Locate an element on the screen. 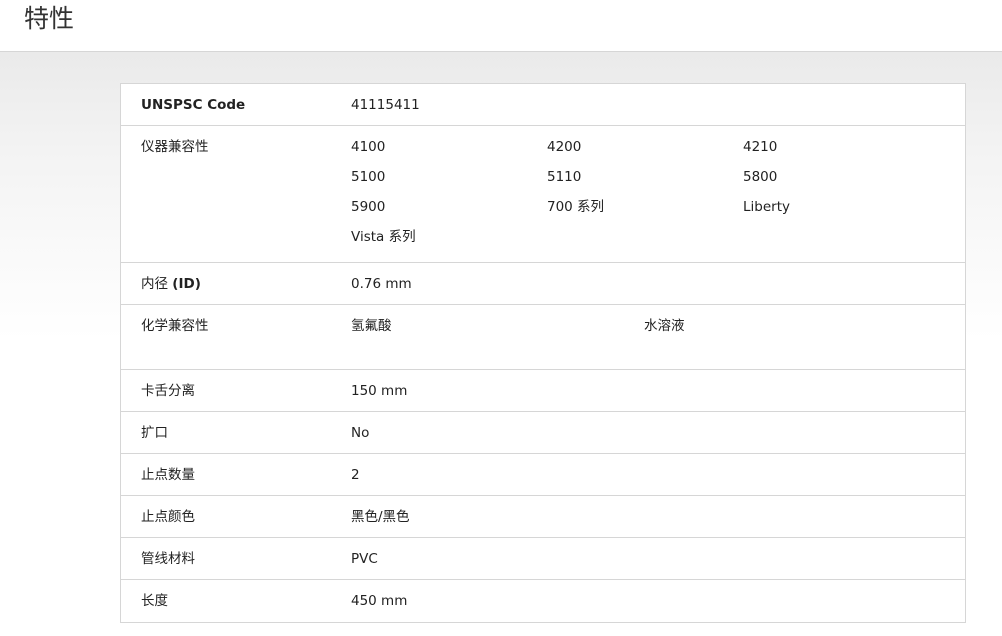 The image size is (1002, 636). spec-label: 止点数量 is located at coordinates (168, 475).